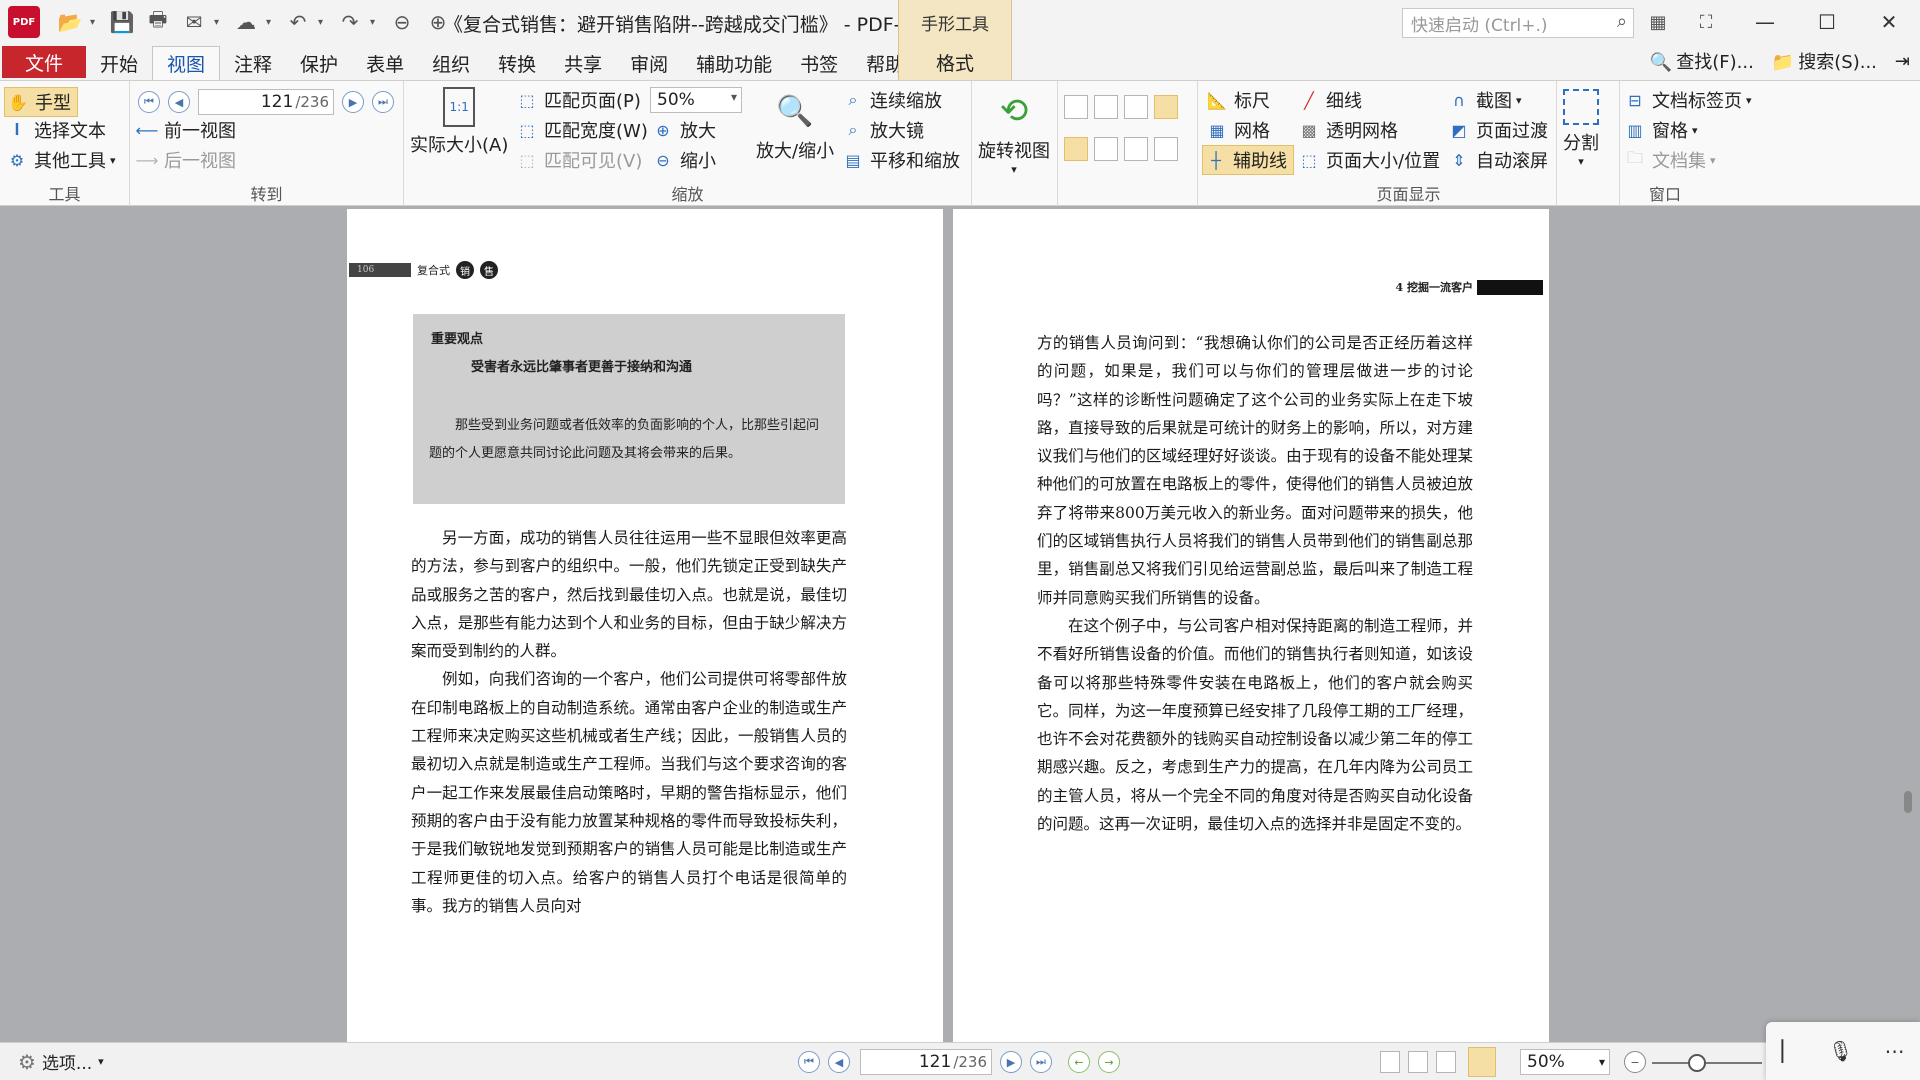  What do you see at coordinates (795, 126) in the screenshot?
I see `zoom-inout-button: 🔍 放大/缩小` at bounding box center [795, 126].